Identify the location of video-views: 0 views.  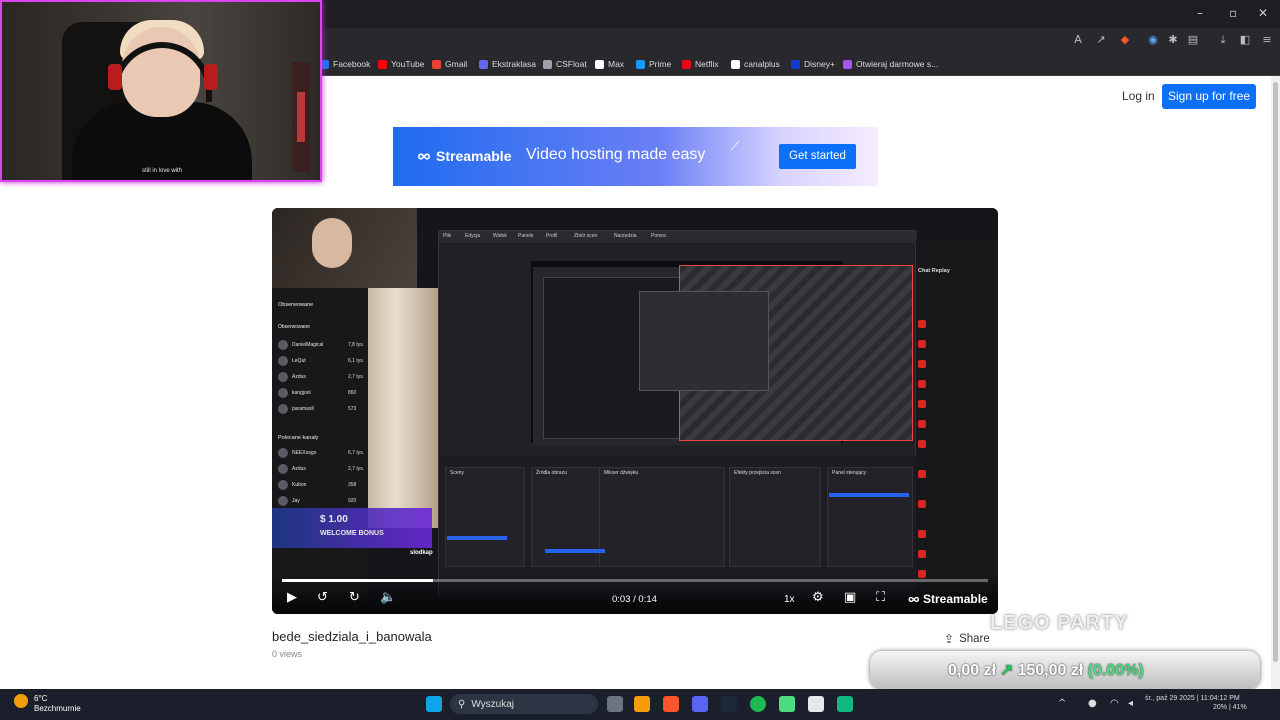
(287, 654).